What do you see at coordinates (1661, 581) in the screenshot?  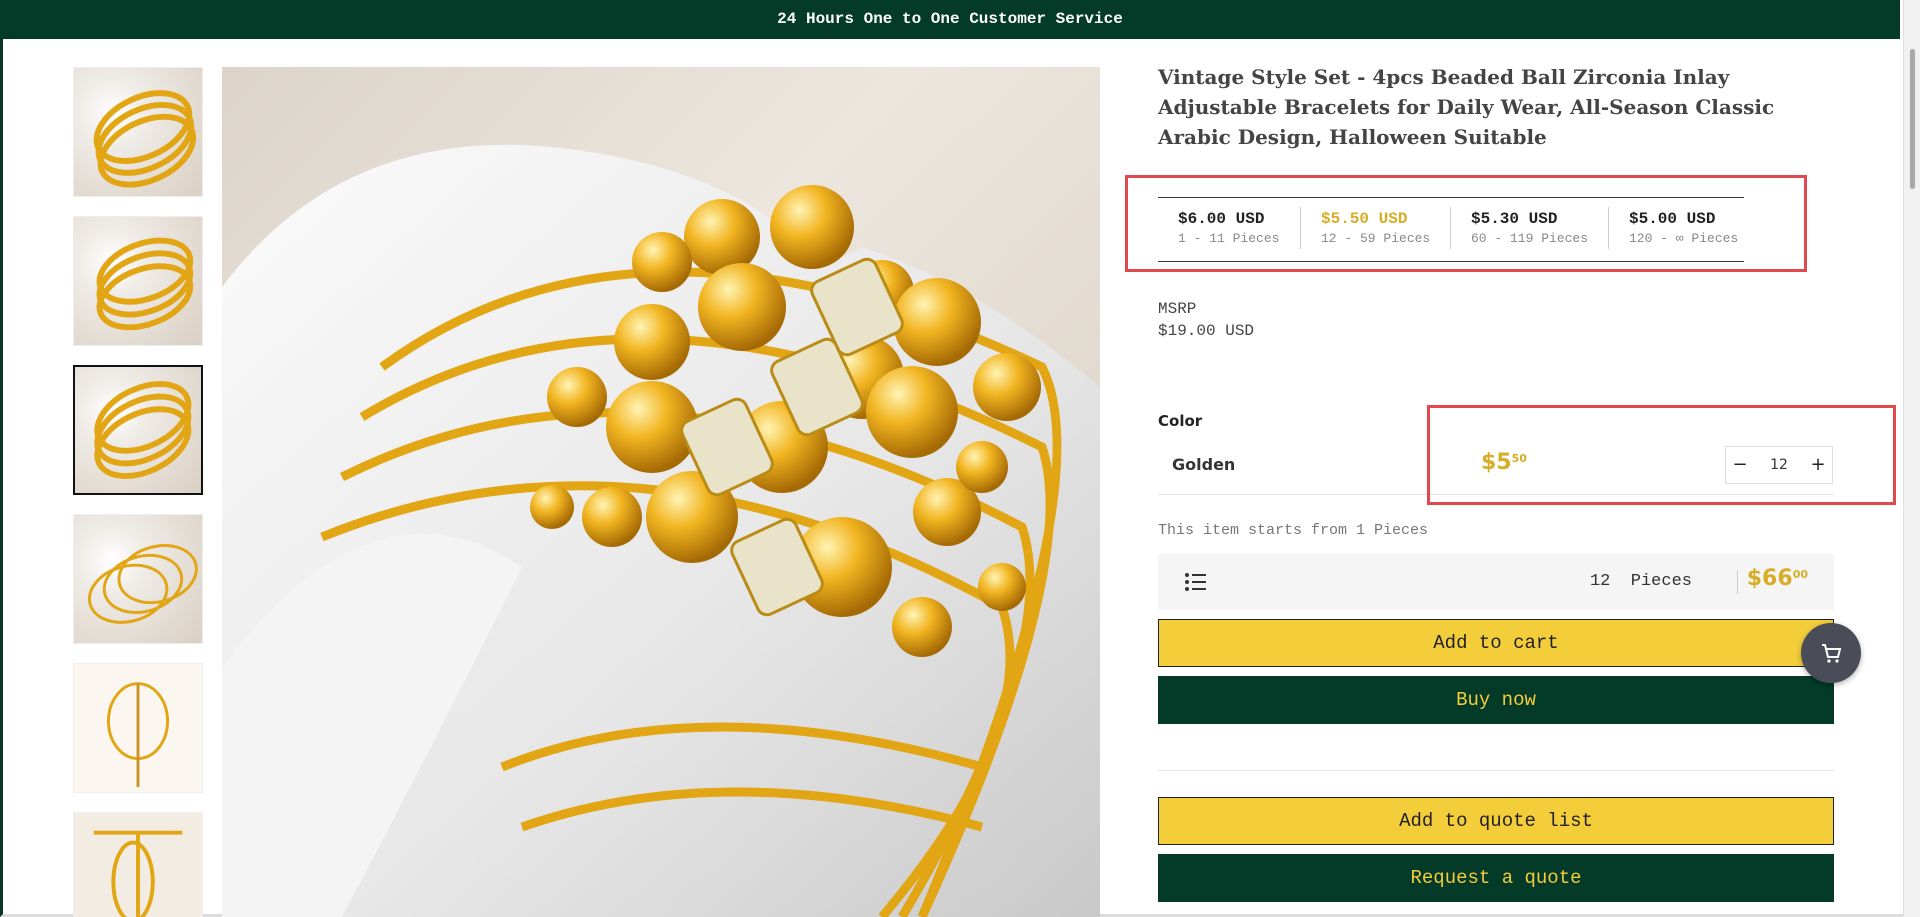 I see `summary-quantity-unit: Pieces` at bounding box center [1661, 581].